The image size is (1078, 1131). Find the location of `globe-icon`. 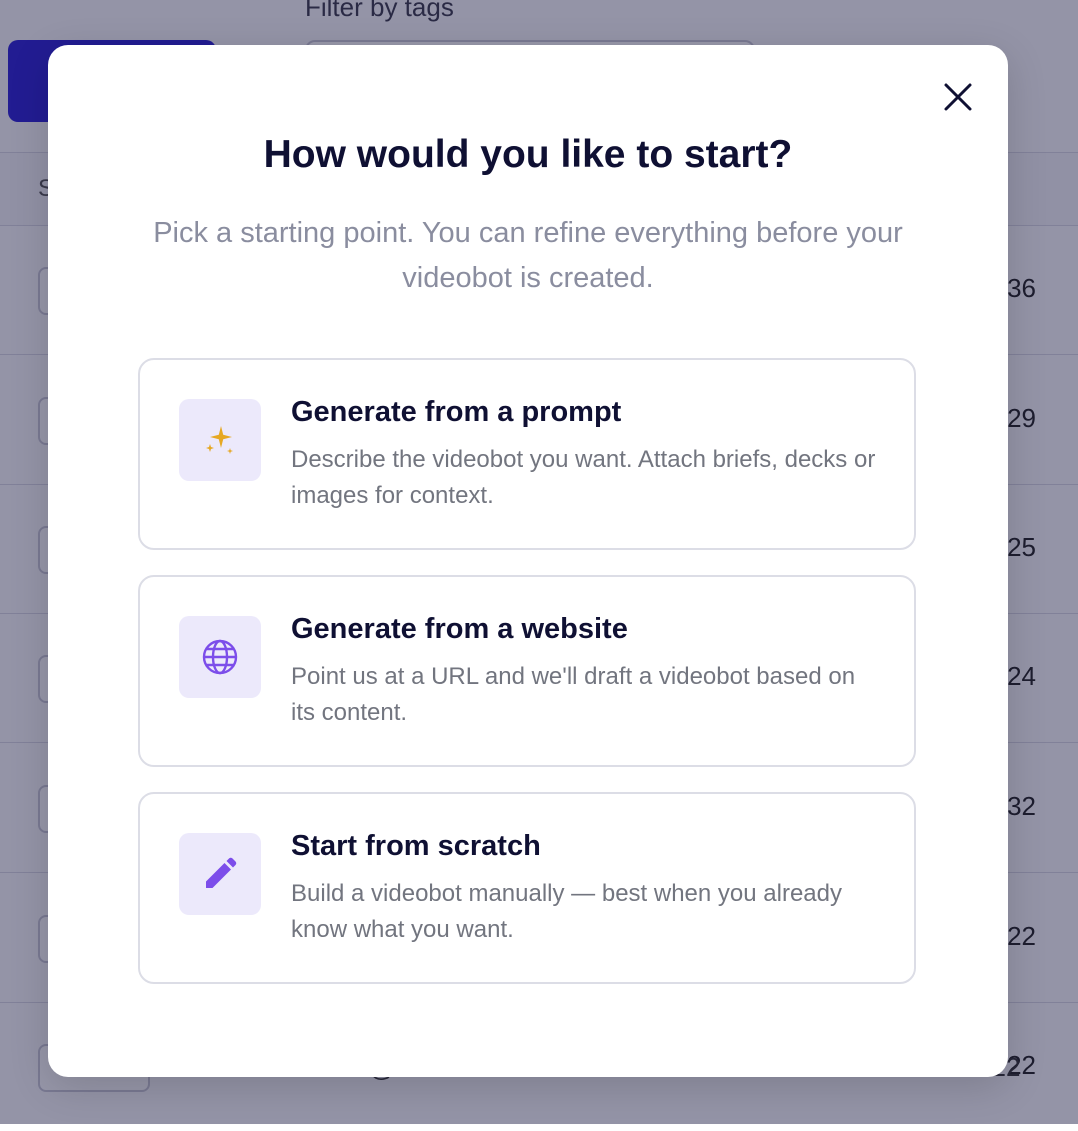

globe-icon is located at coordinates (220, 657).